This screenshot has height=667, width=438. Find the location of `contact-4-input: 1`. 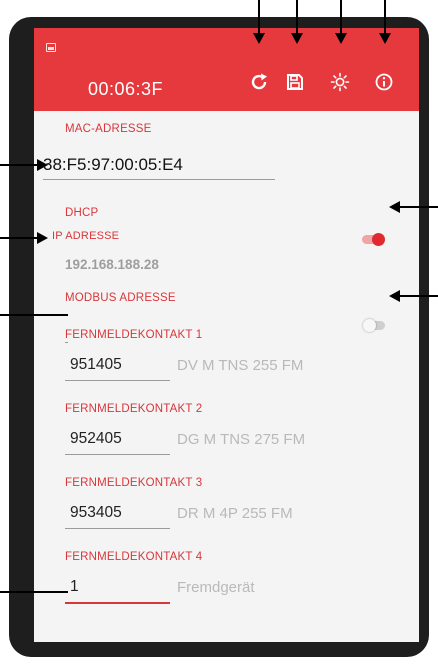

contact-4-input: 1 is located at coordinates (74, 587).